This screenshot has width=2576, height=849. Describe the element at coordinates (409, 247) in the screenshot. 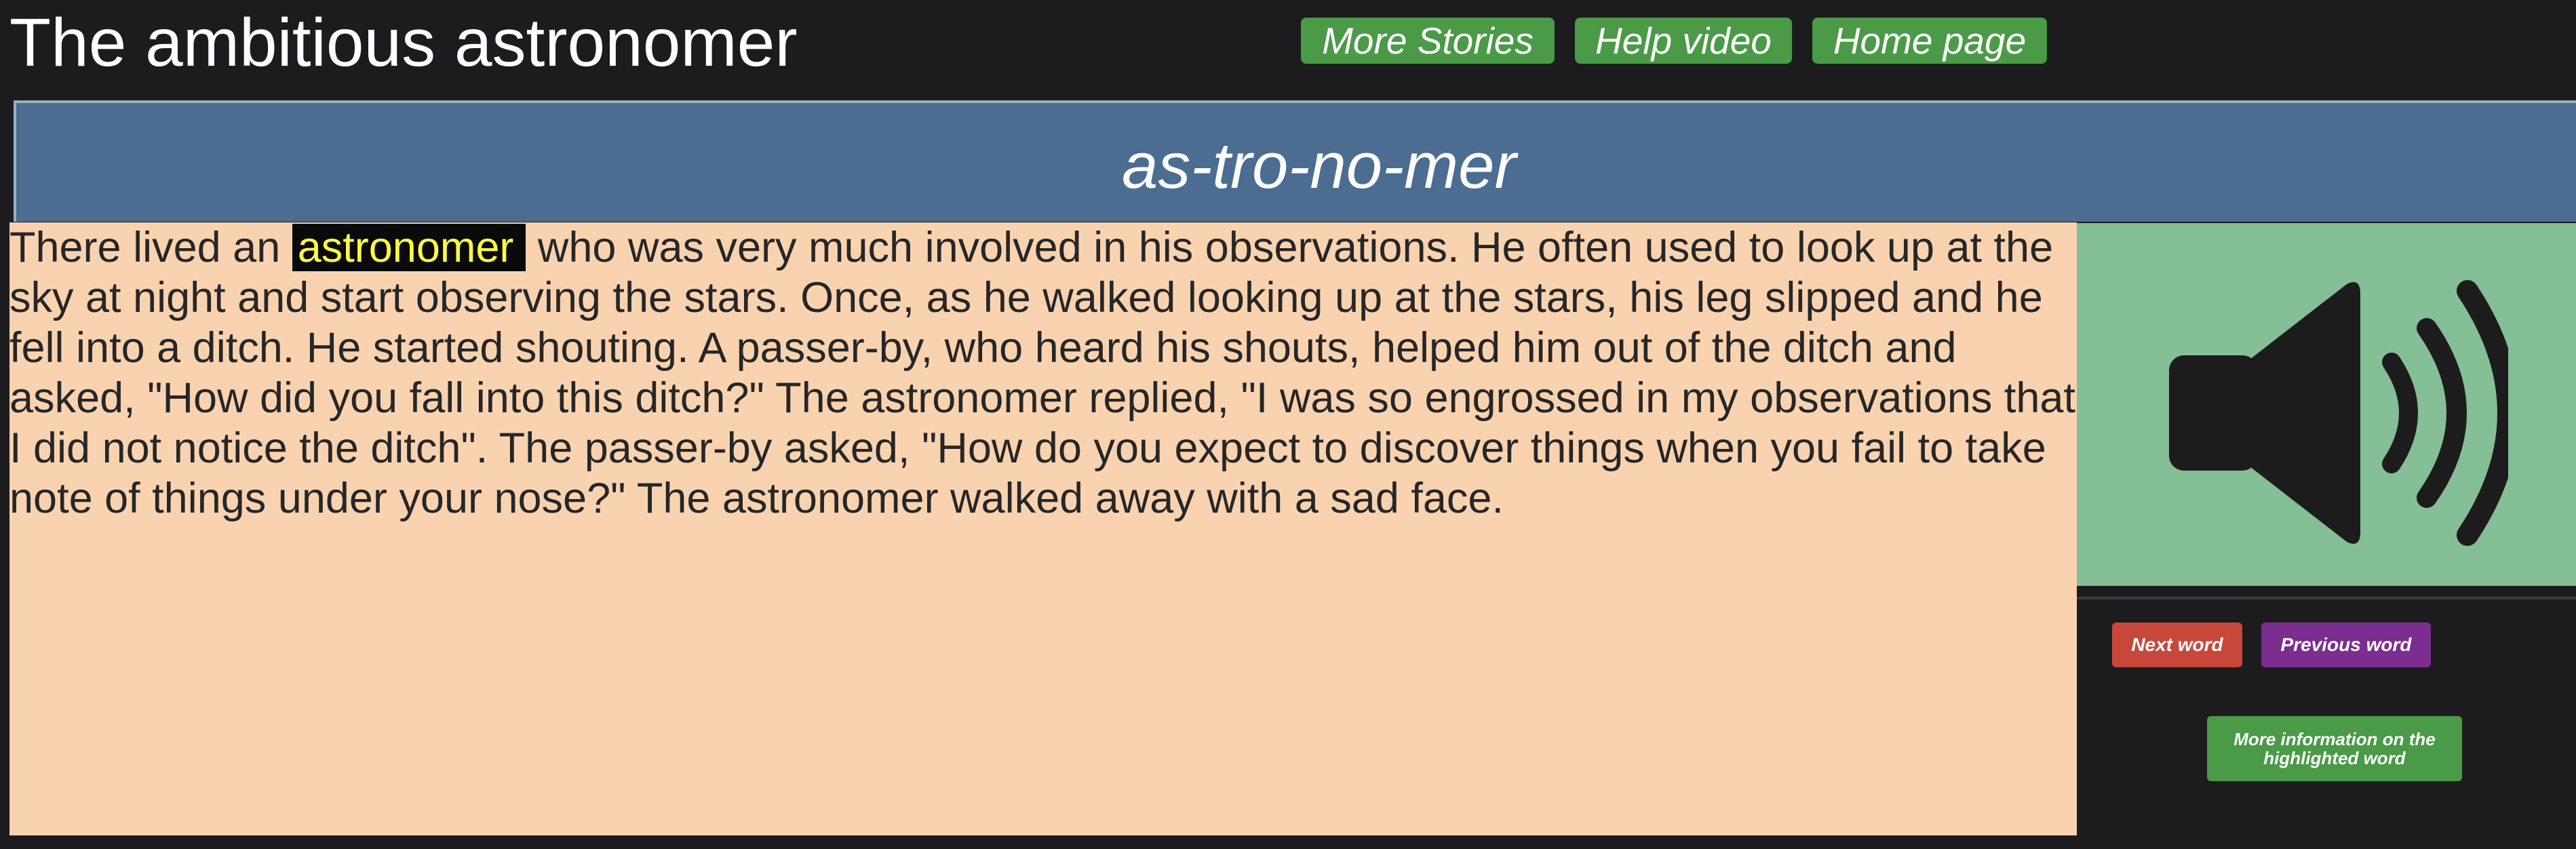

I see `highlighted-word: astronomer` at that location.